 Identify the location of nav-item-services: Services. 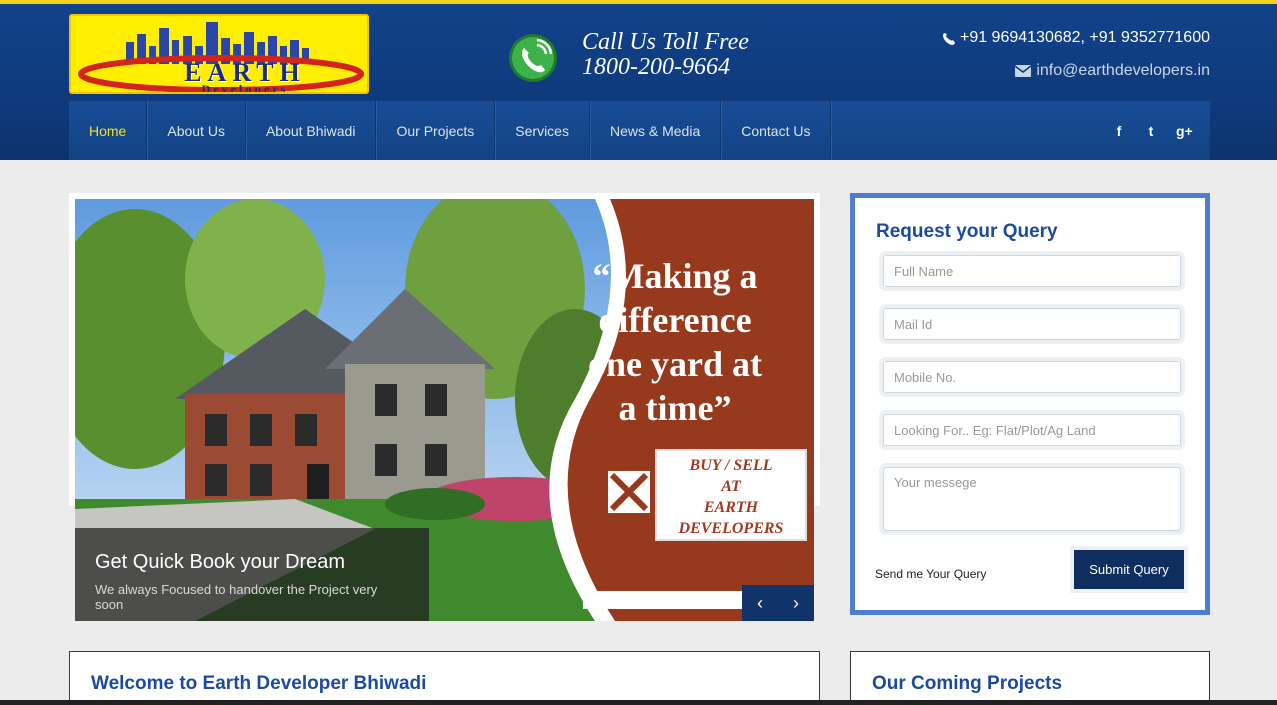
(542, 130).